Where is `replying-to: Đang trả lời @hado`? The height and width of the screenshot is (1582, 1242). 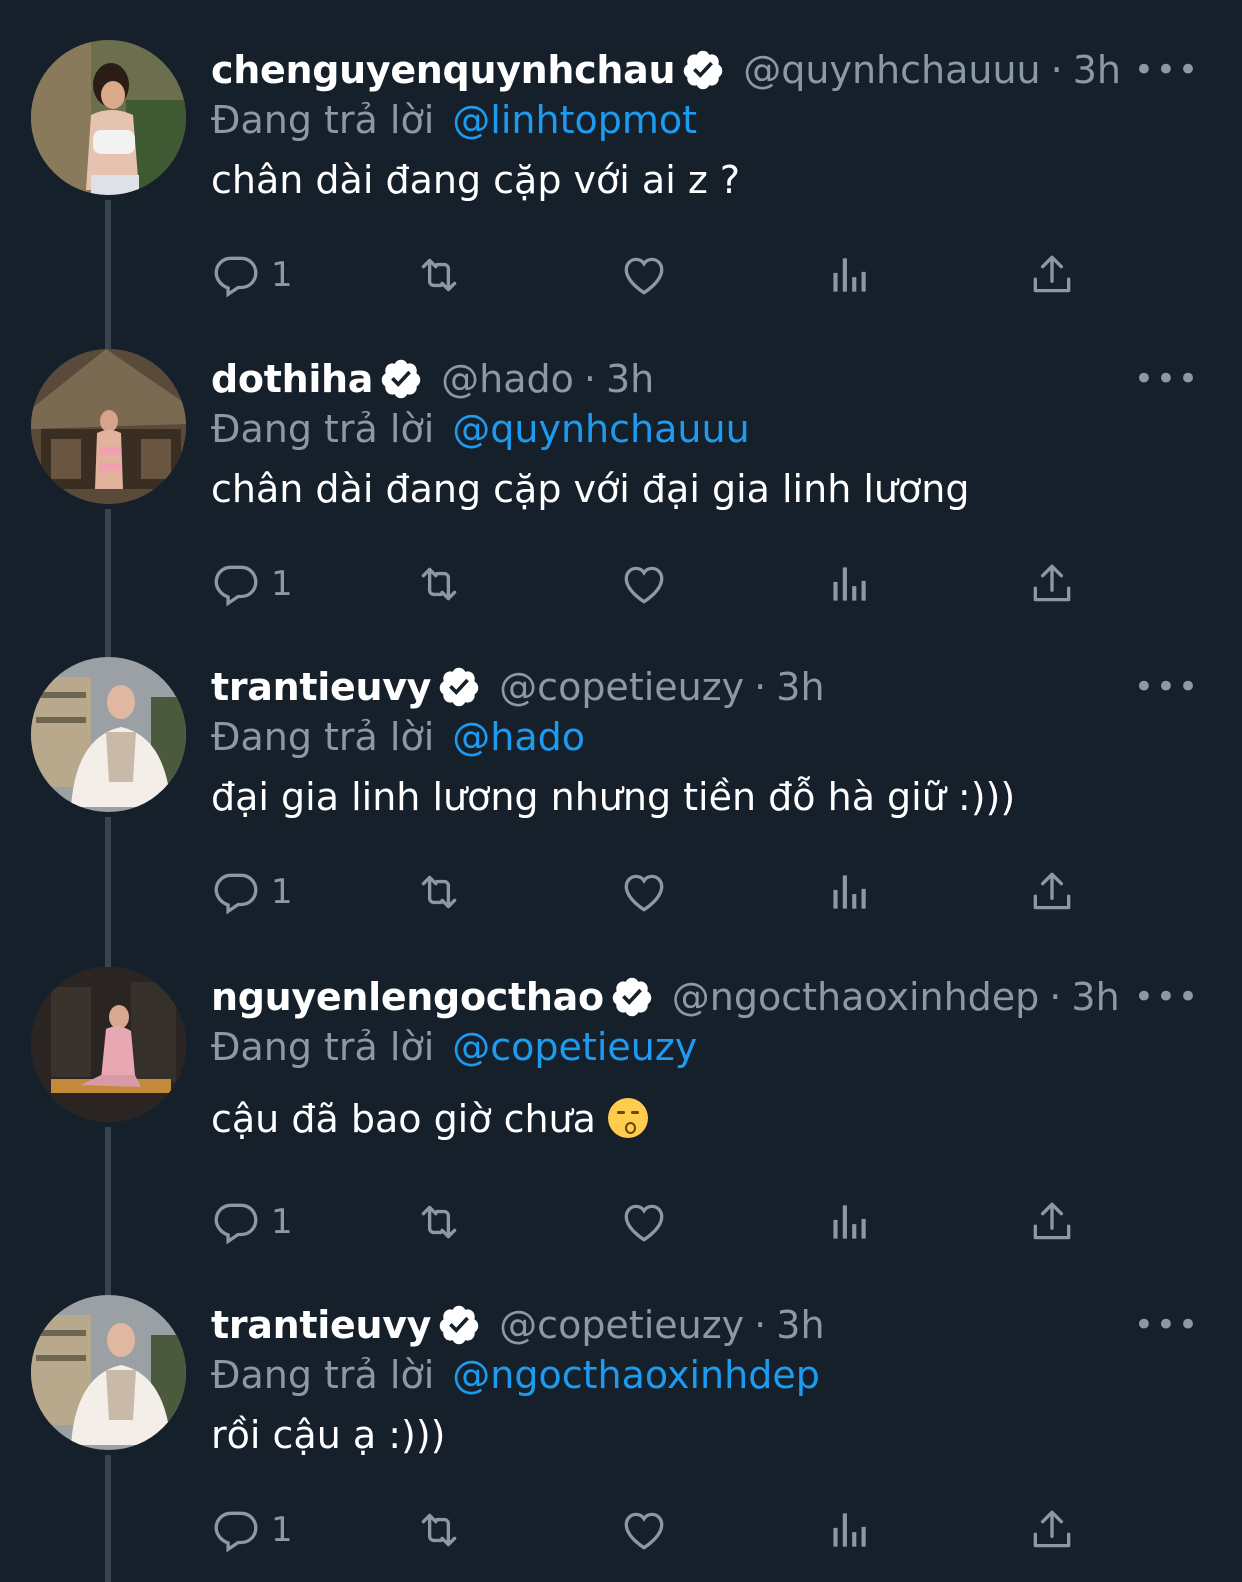 replying-to: Đang trả lời @hado is located at coordinates (398, 737).